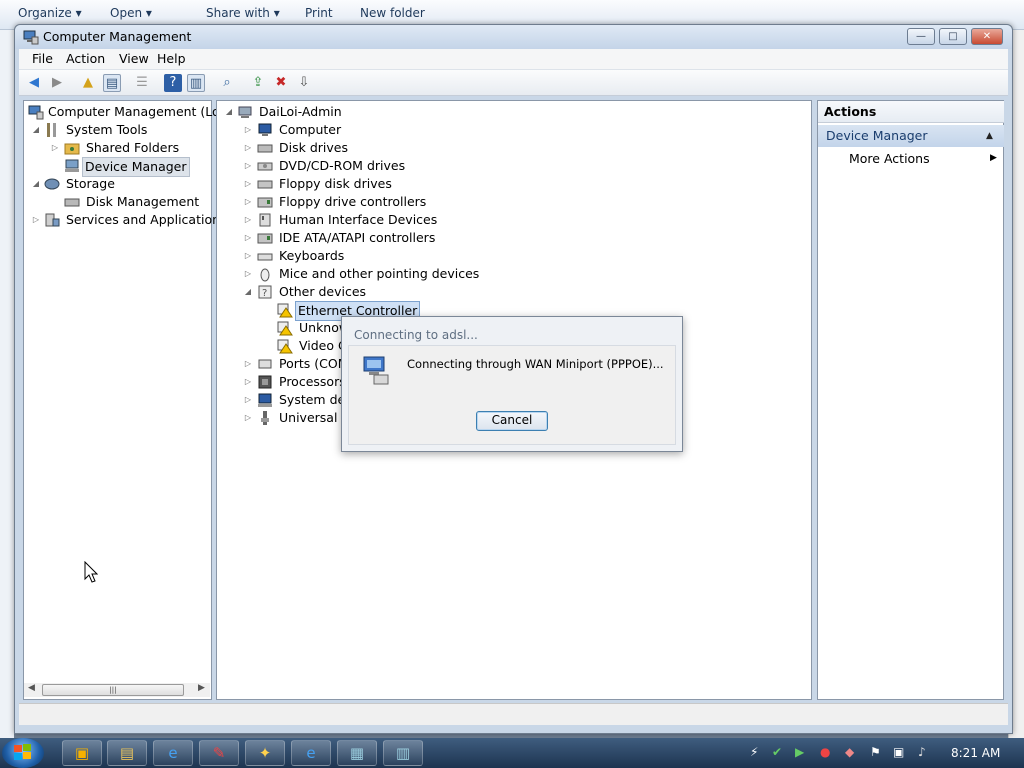 The width and height of the screenshot is (1024, 768). I want to click on toolbar: ◀ ▶ ▲ ▤ ☰ ? ▥ ⌕ ⇪ ✖ ⇩, so click(513, 83).